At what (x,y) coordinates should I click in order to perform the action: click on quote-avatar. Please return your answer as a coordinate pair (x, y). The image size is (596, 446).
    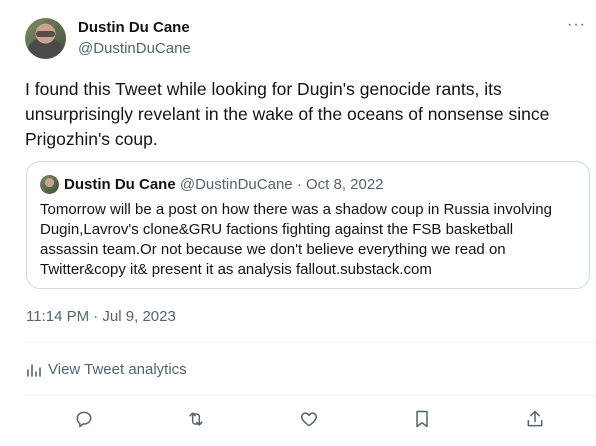
    Looking at the image, I should click on (49, 184).